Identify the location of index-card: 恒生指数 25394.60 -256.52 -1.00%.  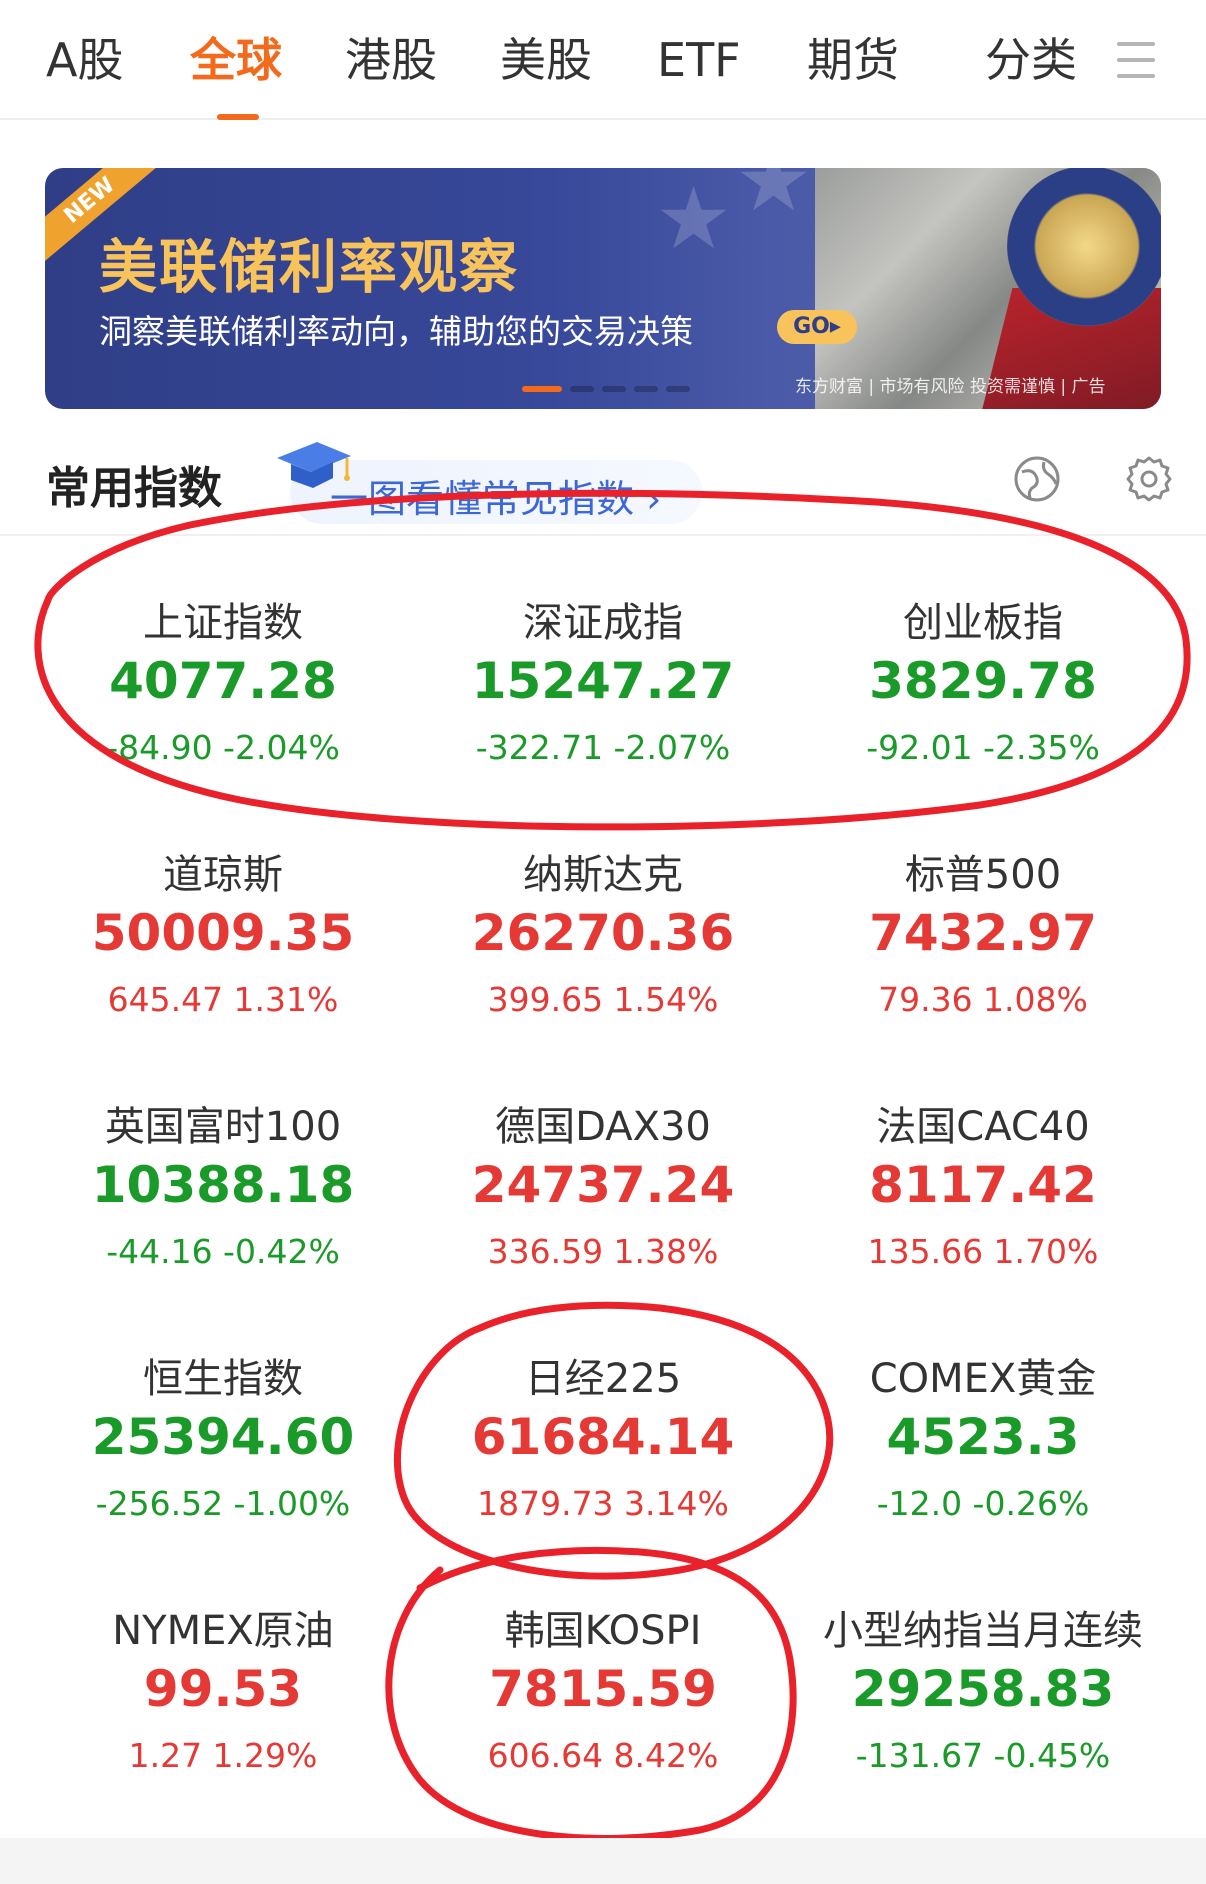
(223, 1423).